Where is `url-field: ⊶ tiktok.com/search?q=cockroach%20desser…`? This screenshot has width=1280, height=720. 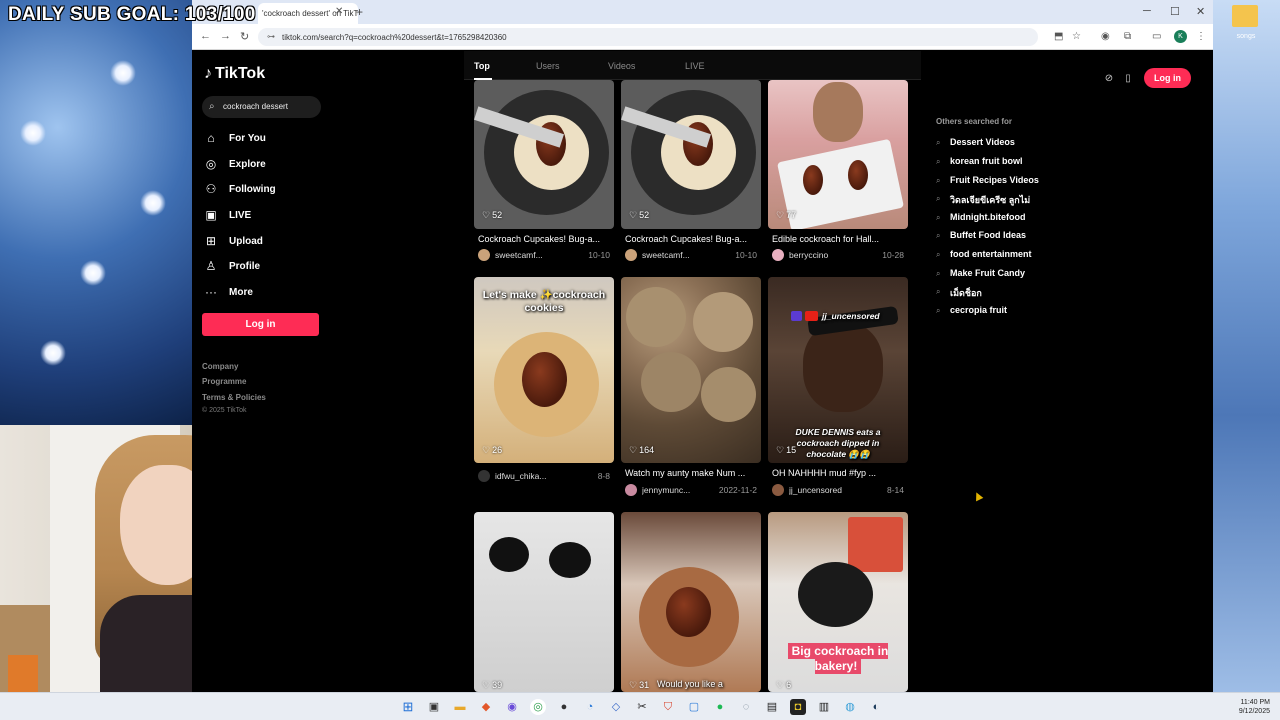 url-field: ⊶ tiktok.com/search?q=cockroach%20desser… is located at coordinates (648, 37).